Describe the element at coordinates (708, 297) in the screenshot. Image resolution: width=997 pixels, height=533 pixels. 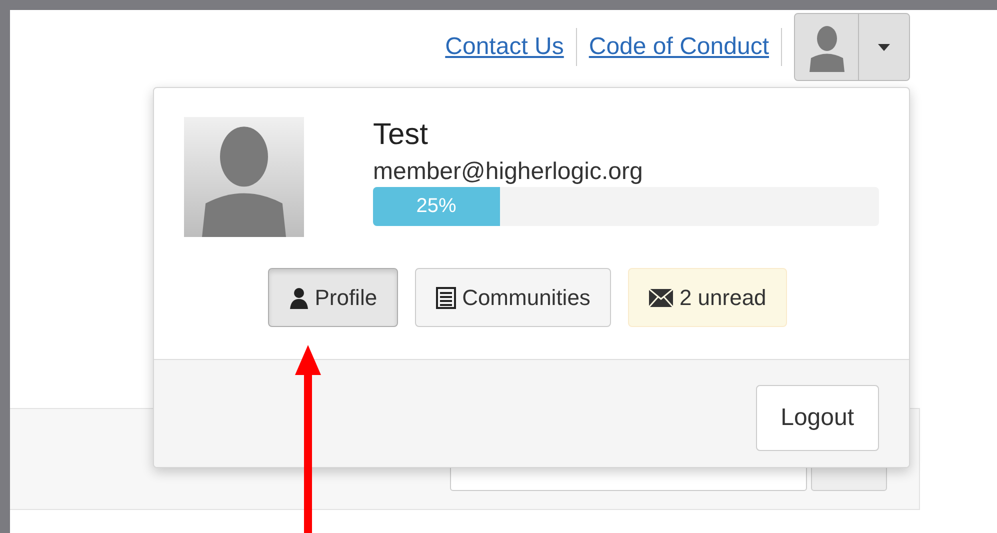
I see `messages-button: 2 unread` at that location.